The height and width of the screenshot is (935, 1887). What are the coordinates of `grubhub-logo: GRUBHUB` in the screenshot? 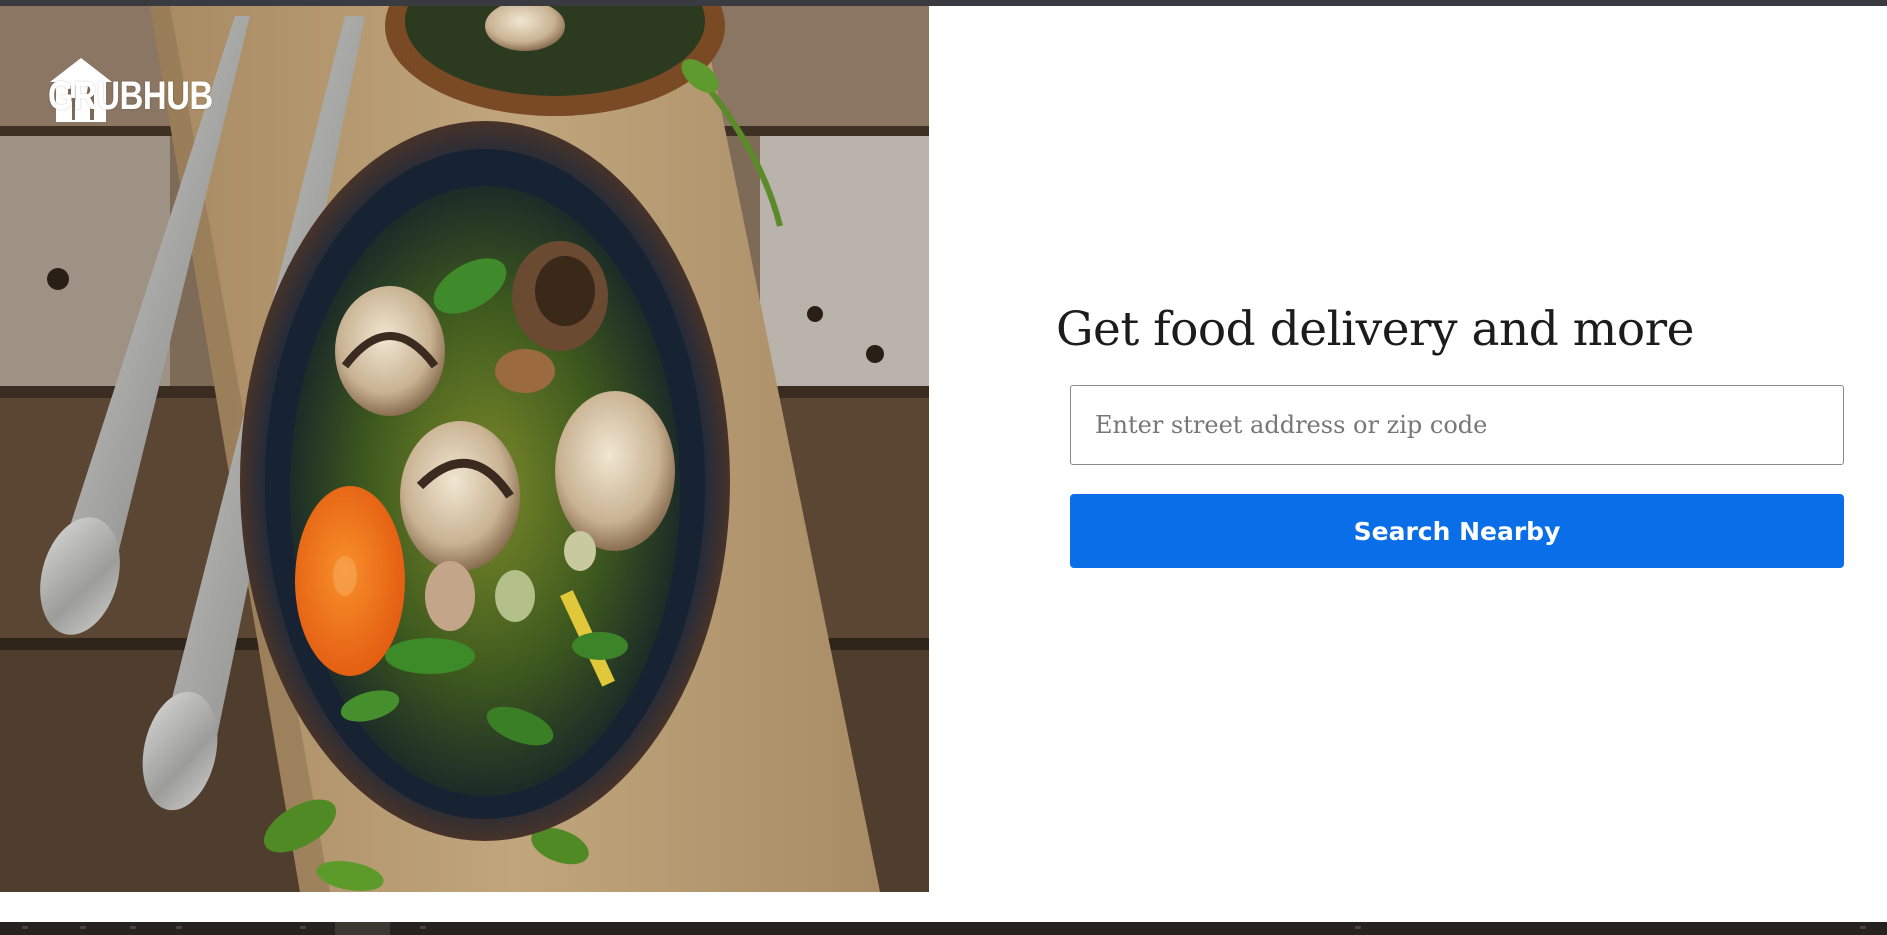 It's located at (148, 91).